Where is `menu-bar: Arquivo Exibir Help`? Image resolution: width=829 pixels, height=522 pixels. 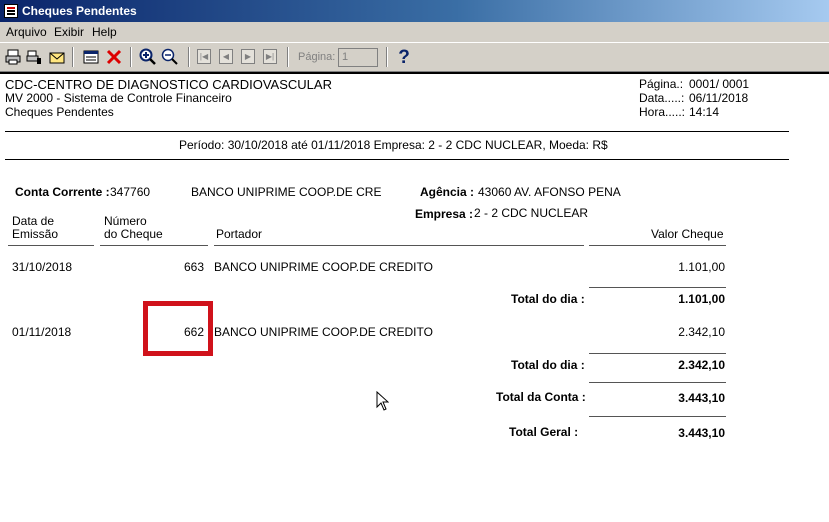 menu-bar: Arquivo Exibir Help is located at coordinates (414, 32).